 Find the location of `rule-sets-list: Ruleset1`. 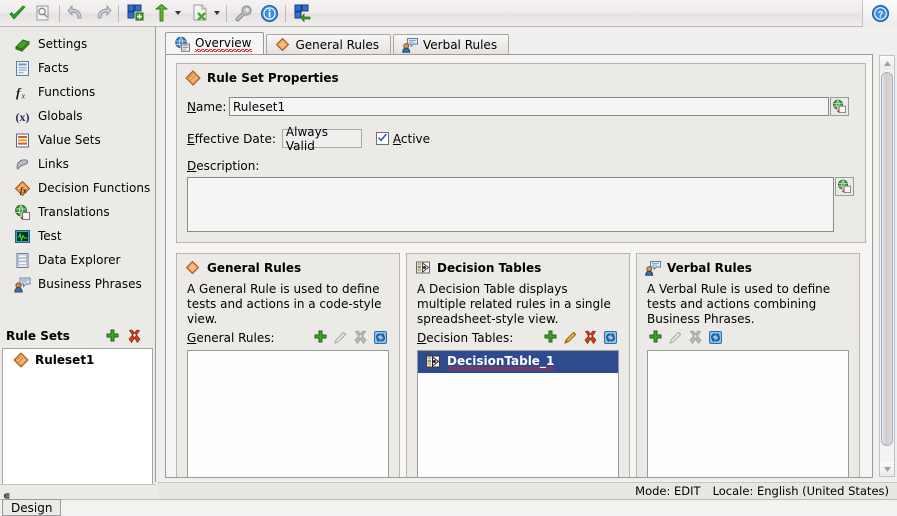

rule-sets-list: Ruleset1 is located at coordinates (77, 423).